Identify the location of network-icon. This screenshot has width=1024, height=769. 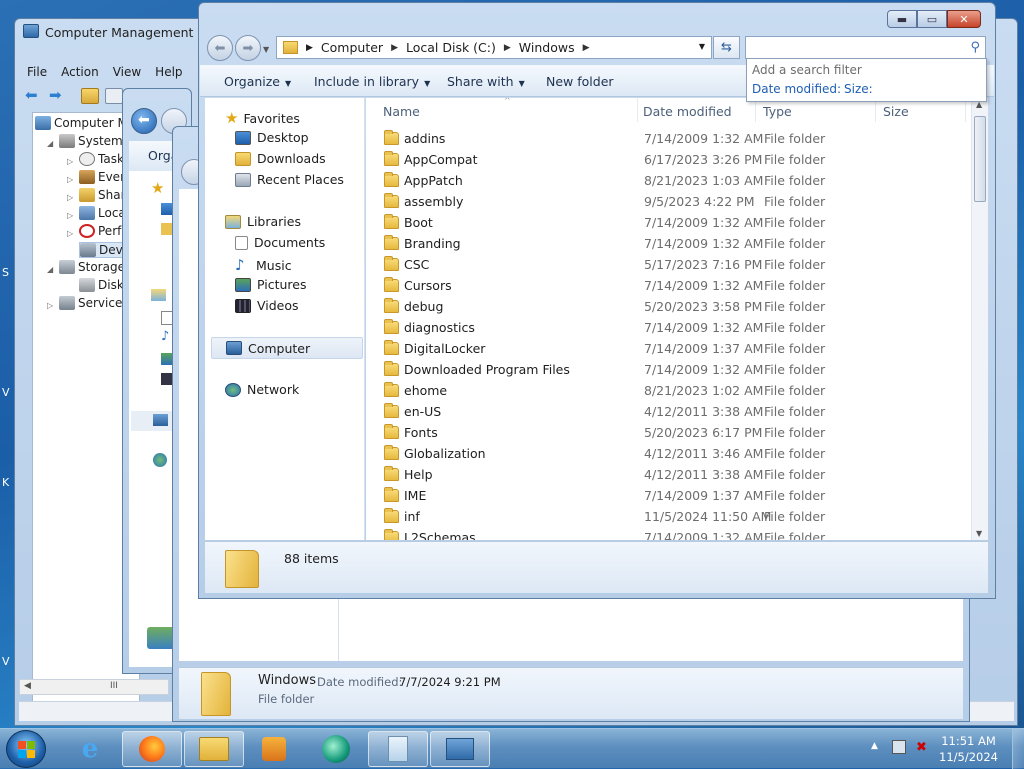
(160, 460).